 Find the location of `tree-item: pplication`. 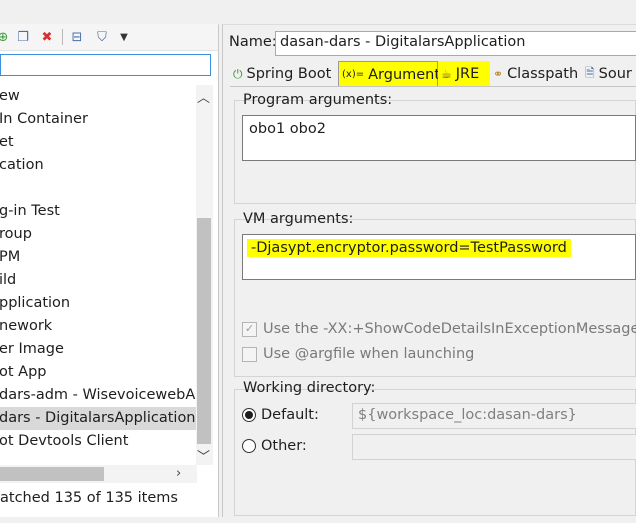

tree-item: pplication is located at coordinates (98, 303).